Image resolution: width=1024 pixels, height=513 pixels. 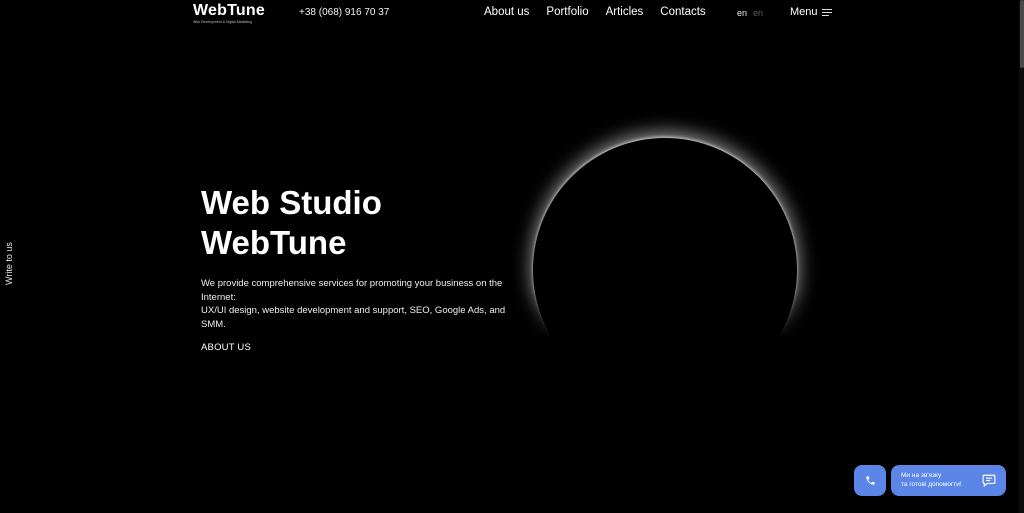 What do you see at coordinates (921, 475) in the screenshot?
I see `chat-line1: Ми на зв'язку` at bounding box center [921, 475].